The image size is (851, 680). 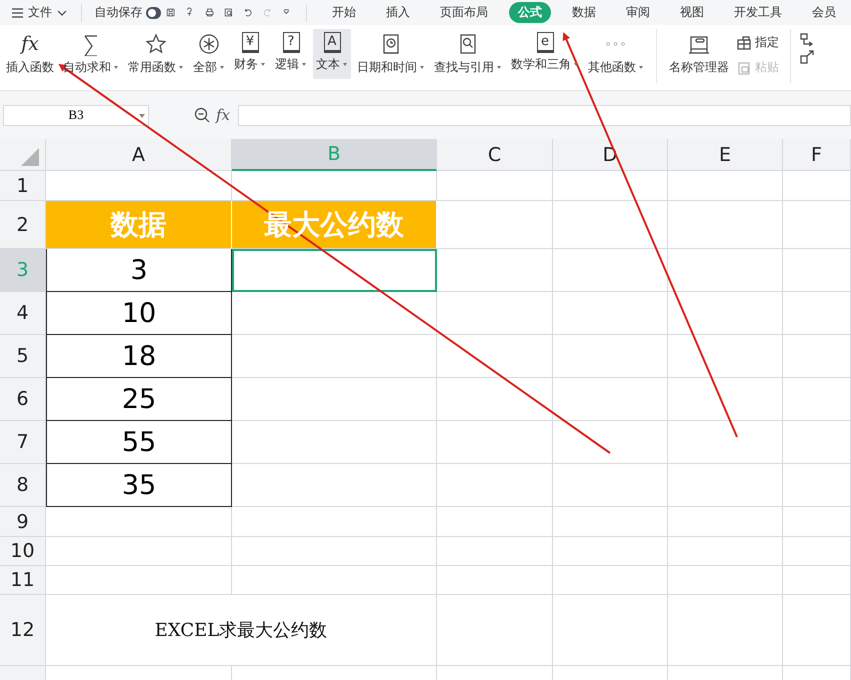 What do you see at coordinates (744, 67) in the screenshot?
I see `paste-icon` at bounding box center [744, 67].